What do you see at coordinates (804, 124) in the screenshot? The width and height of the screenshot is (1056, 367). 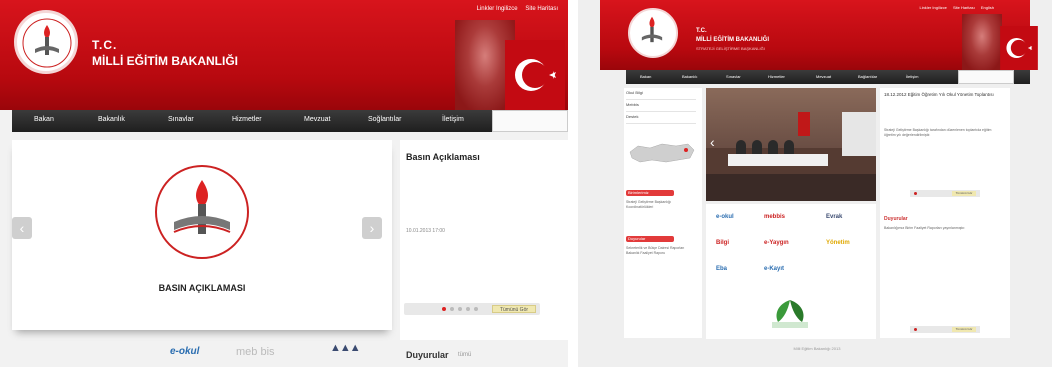 I see `photo-flag` at bounding box center [804, 124].